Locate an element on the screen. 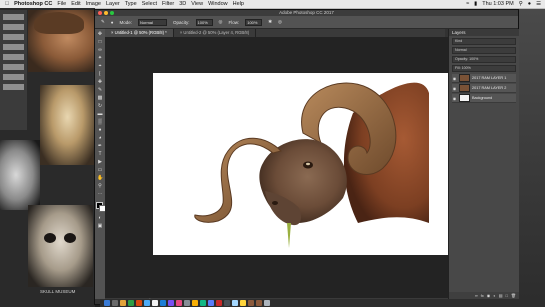  eraser-tool-icon: ▬ is located at coordinates (100, 114).